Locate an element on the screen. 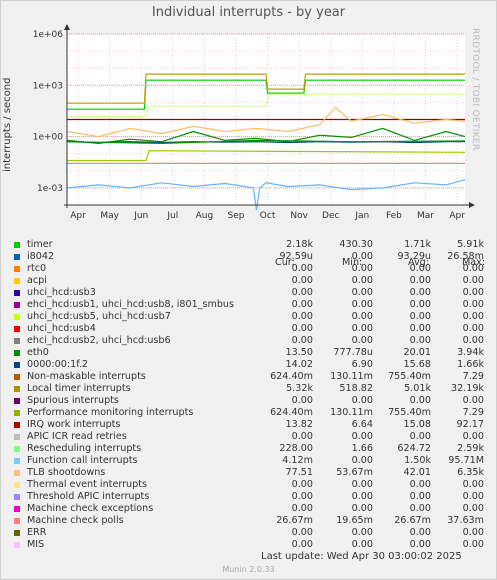  legend-label: MIS is located at coordinates (36, 544).